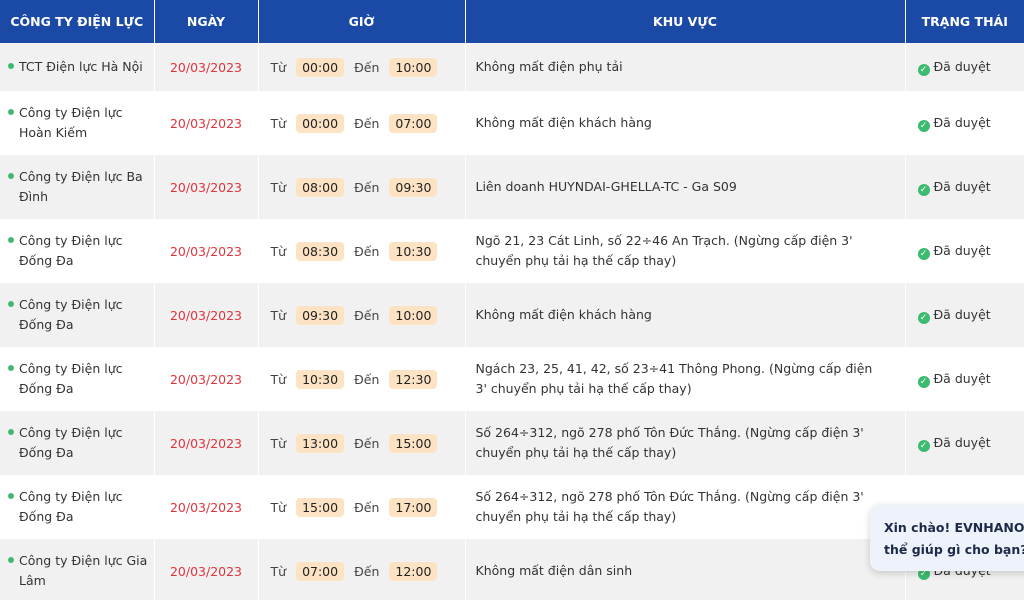 The width and height of the screenshot is (1024, 600). I want to click on time-cell: Từ 00:00 Đến 07:00, so click(362, 123).